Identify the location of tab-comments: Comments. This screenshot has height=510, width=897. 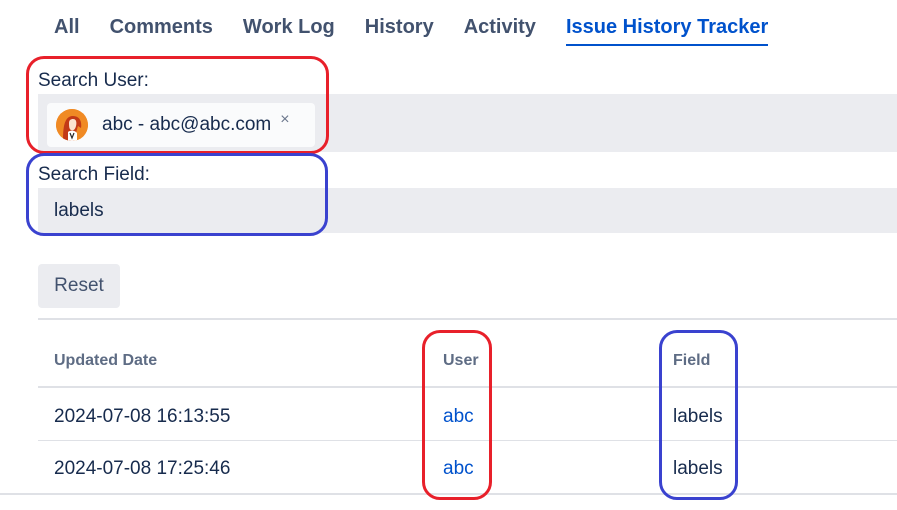
(161, 28).